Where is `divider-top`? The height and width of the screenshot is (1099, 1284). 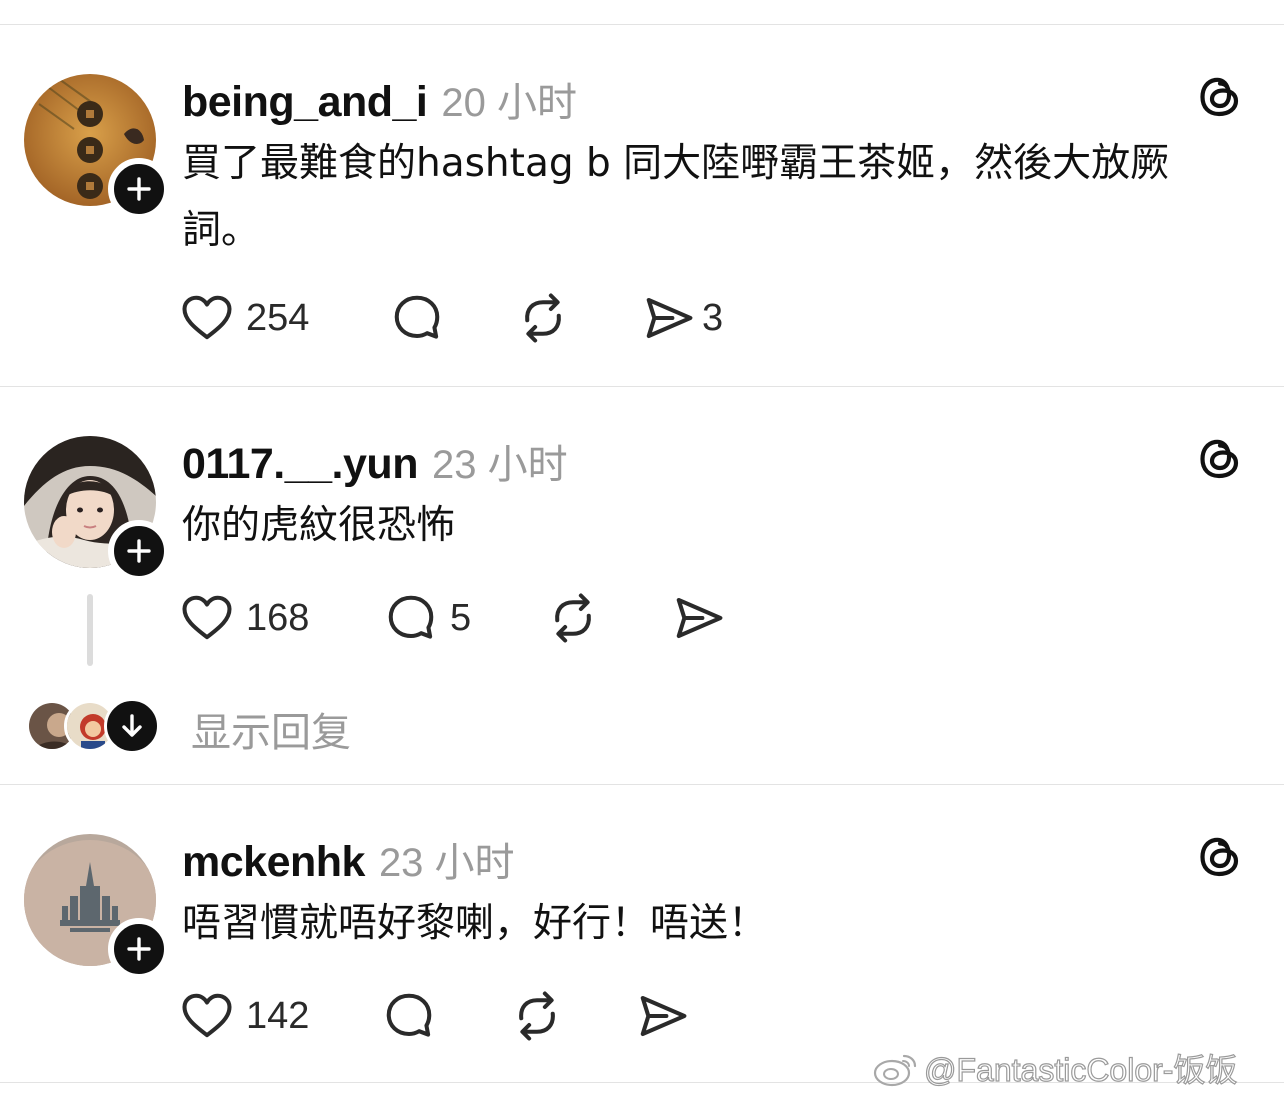 divider-top is located at coordinates (642, 24).